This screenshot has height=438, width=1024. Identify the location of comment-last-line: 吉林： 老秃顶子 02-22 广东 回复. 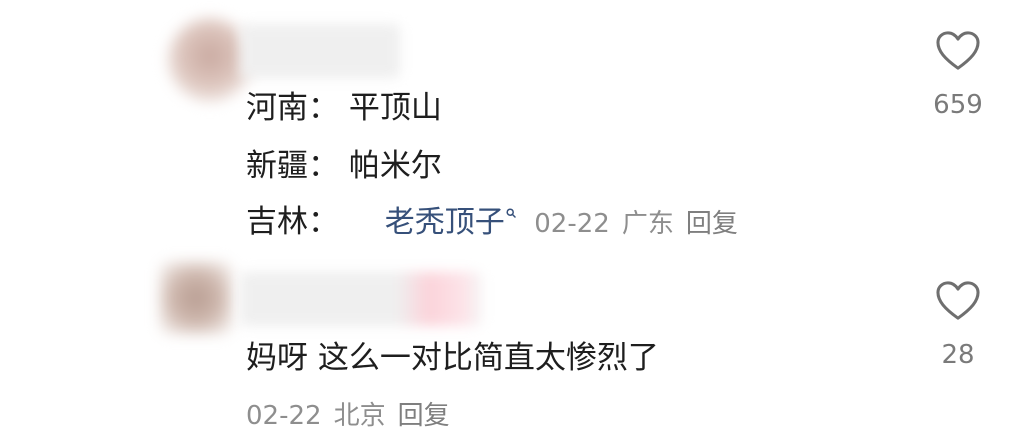
(492, 223).